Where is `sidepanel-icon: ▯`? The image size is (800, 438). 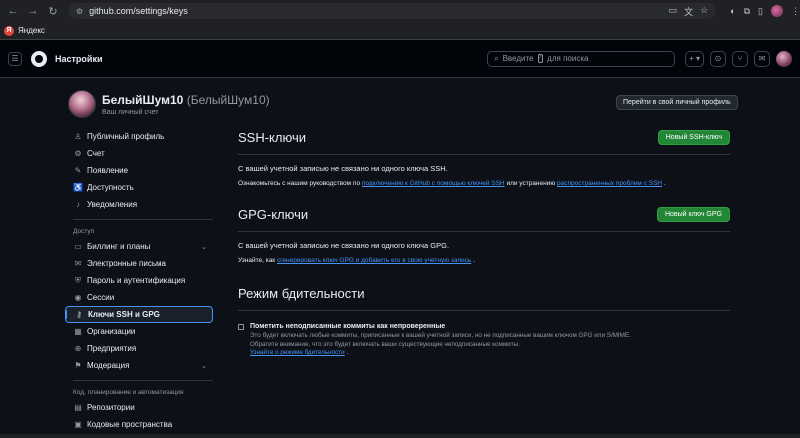 sidepanel-icon: ▯ is located at coordinates (760, 11).